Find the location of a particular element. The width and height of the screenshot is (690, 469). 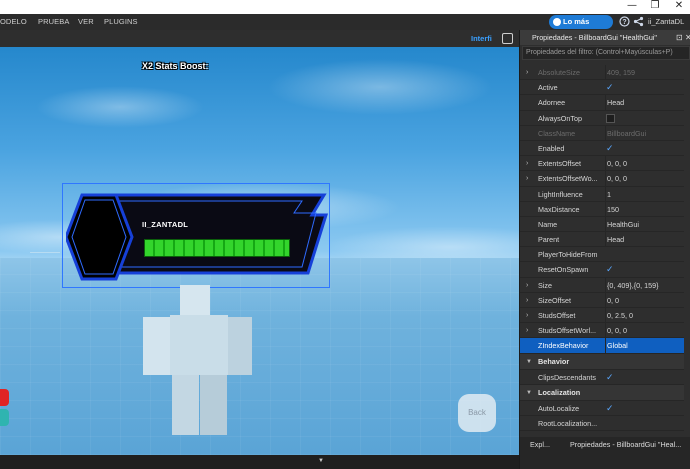

menu-ver: VER is located at coordinates (86, 22).